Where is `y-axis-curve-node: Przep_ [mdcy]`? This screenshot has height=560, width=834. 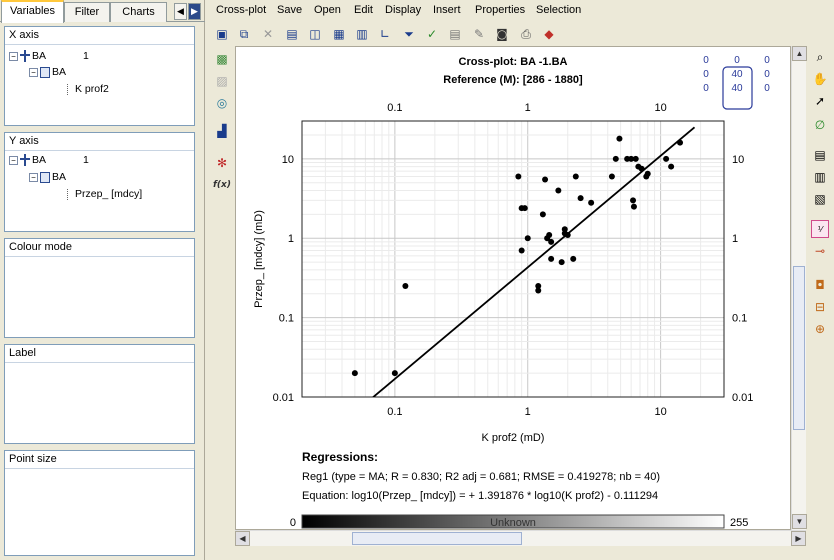
y-axis-curve-node: Przep_ [mdcy] is located at coordinates (104, 194).